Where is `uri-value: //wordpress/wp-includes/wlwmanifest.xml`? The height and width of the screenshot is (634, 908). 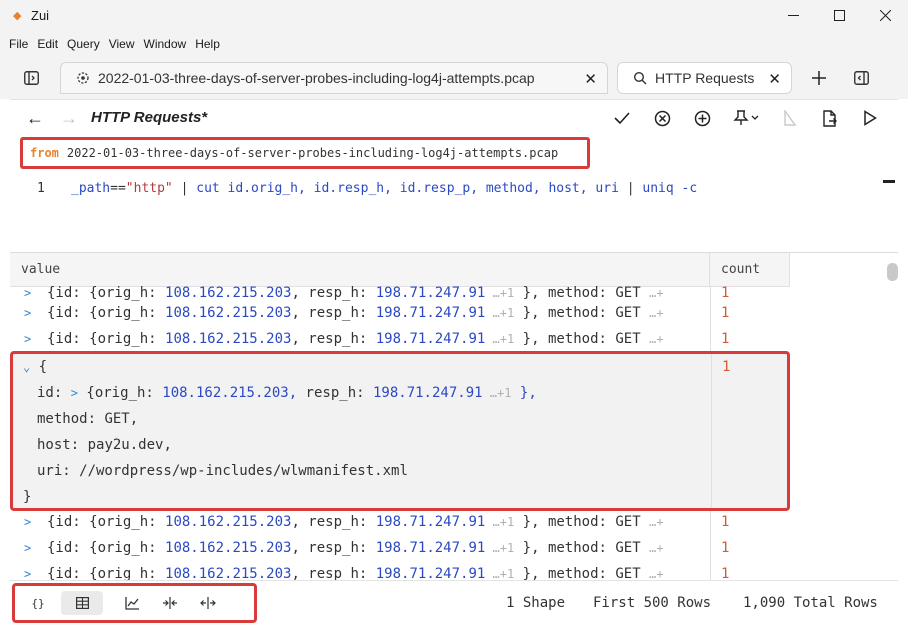 uri-value: //wordpress/wp-includes/wlwmanifest.xml is located at coordinates (239, 471).